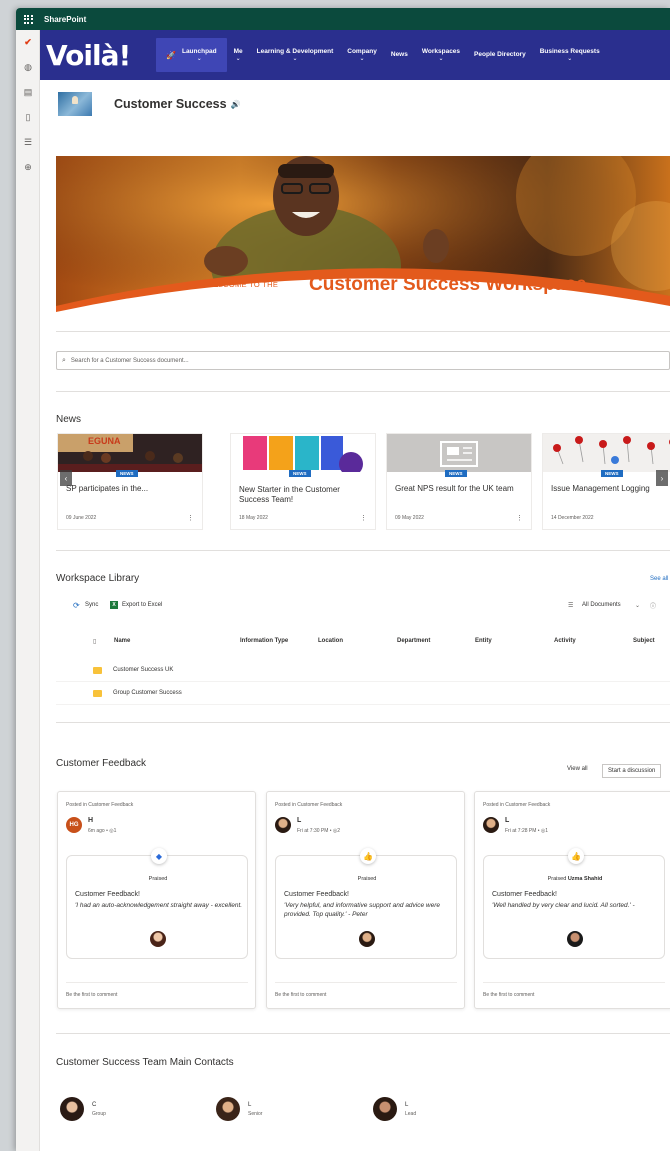 The image size is (670, 1151). What do you see at coordinates (363, 671) in the screenshot?
I see `table-row: Customer Success UK` at bounding box center [363, 671].